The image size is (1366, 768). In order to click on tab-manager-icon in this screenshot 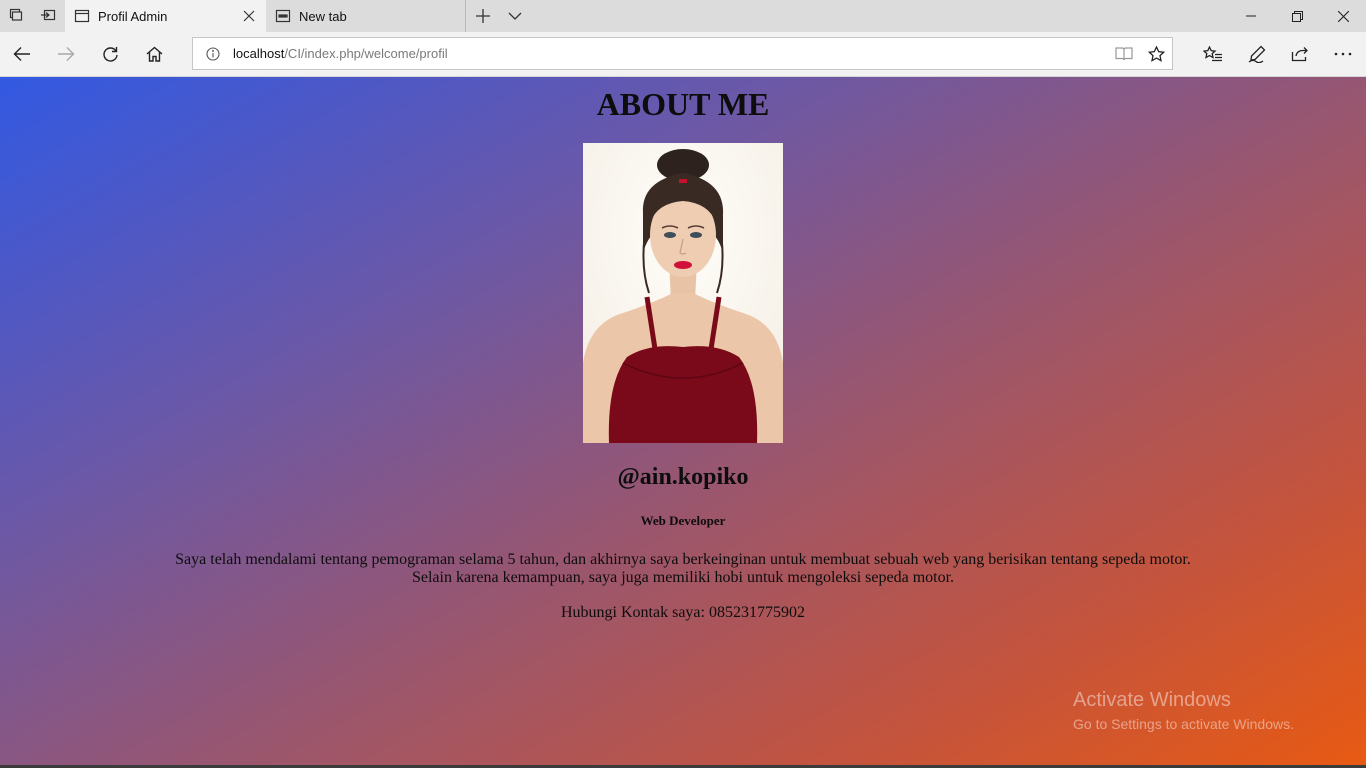, I will do `click(16, 16)`.